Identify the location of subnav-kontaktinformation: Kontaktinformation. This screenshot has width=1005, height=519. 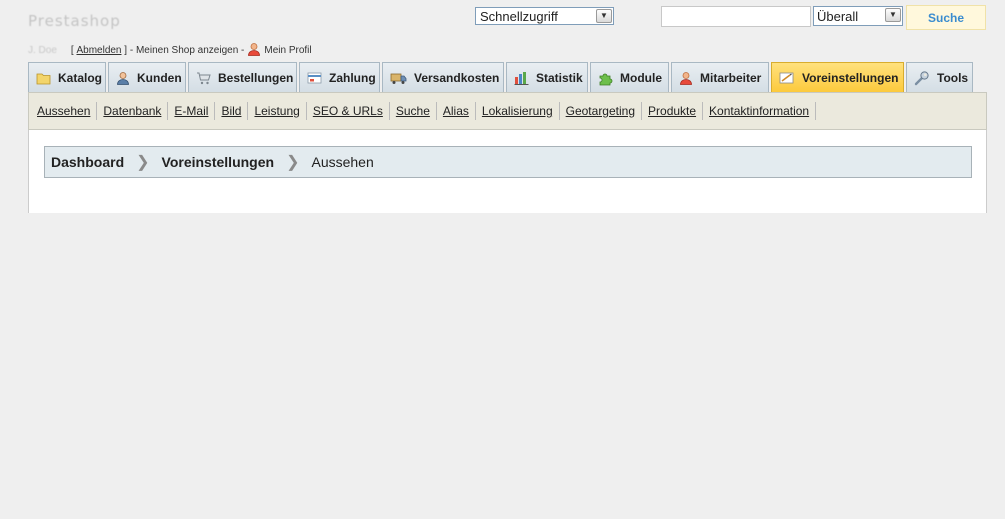
(760, 111).